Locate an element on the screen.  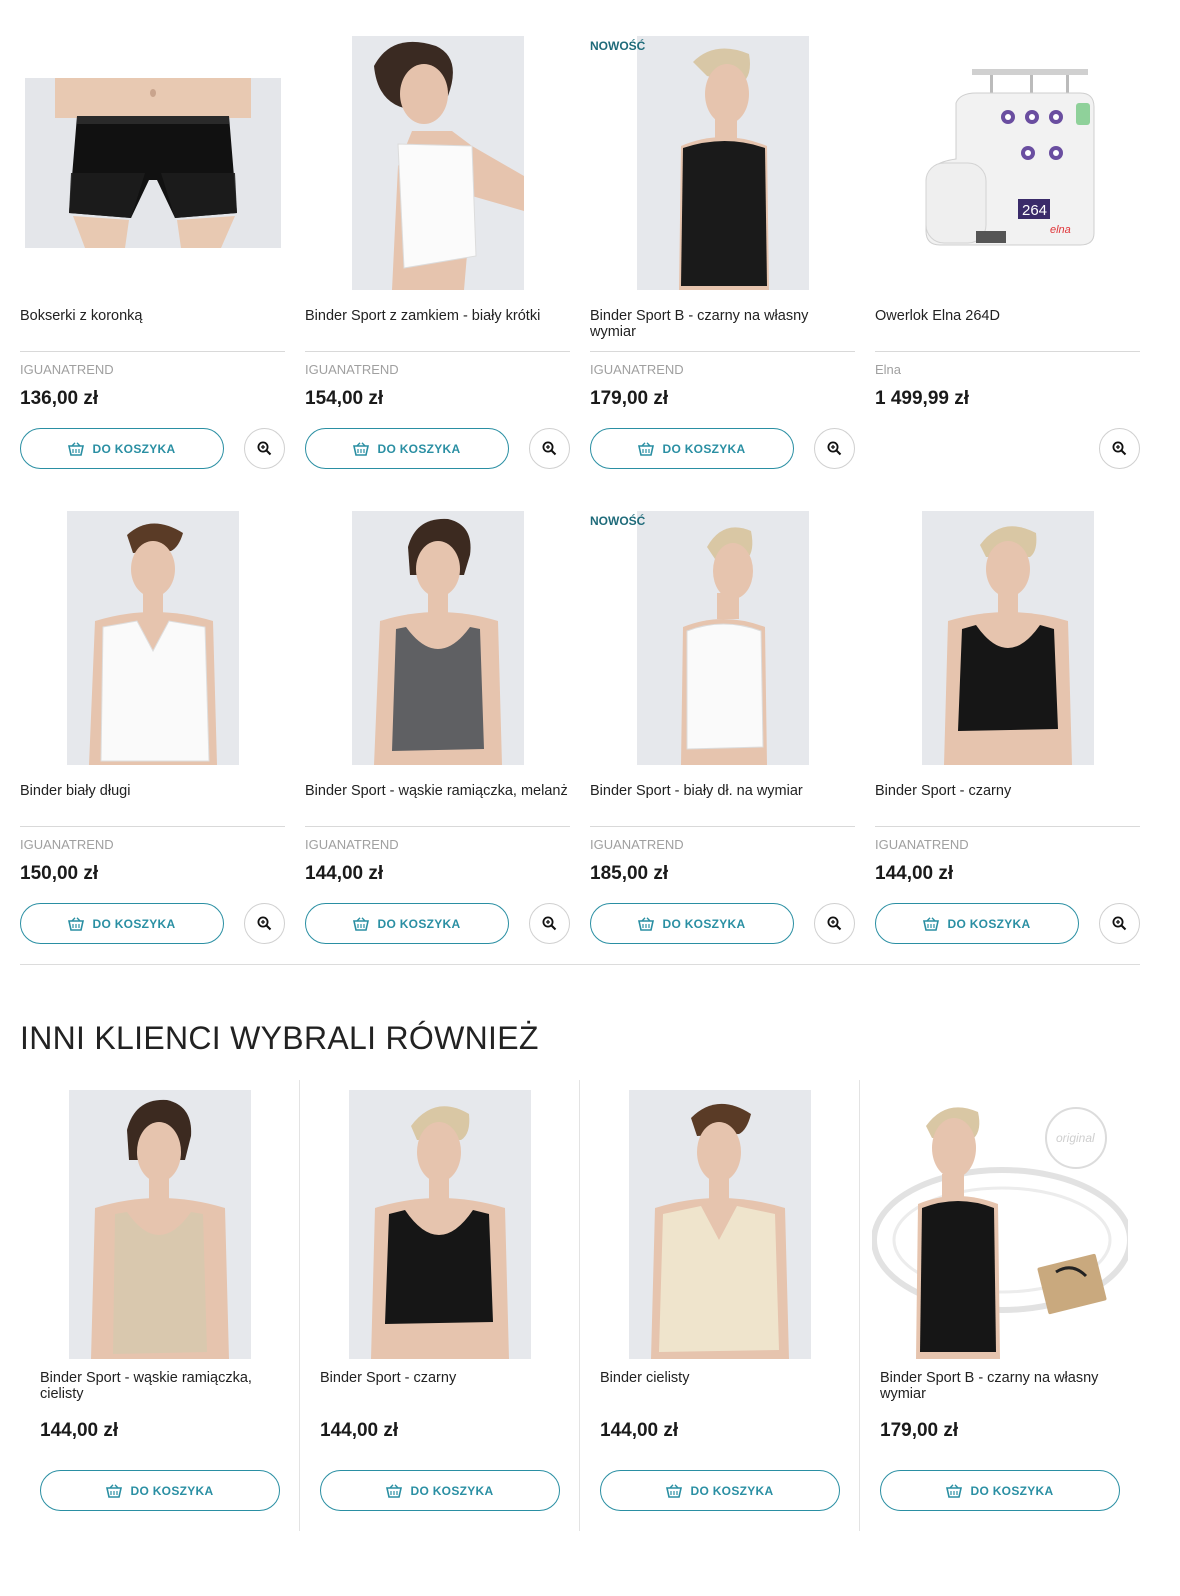
new-badge: NOWOŚĆ is located at coordinates (618, 46).